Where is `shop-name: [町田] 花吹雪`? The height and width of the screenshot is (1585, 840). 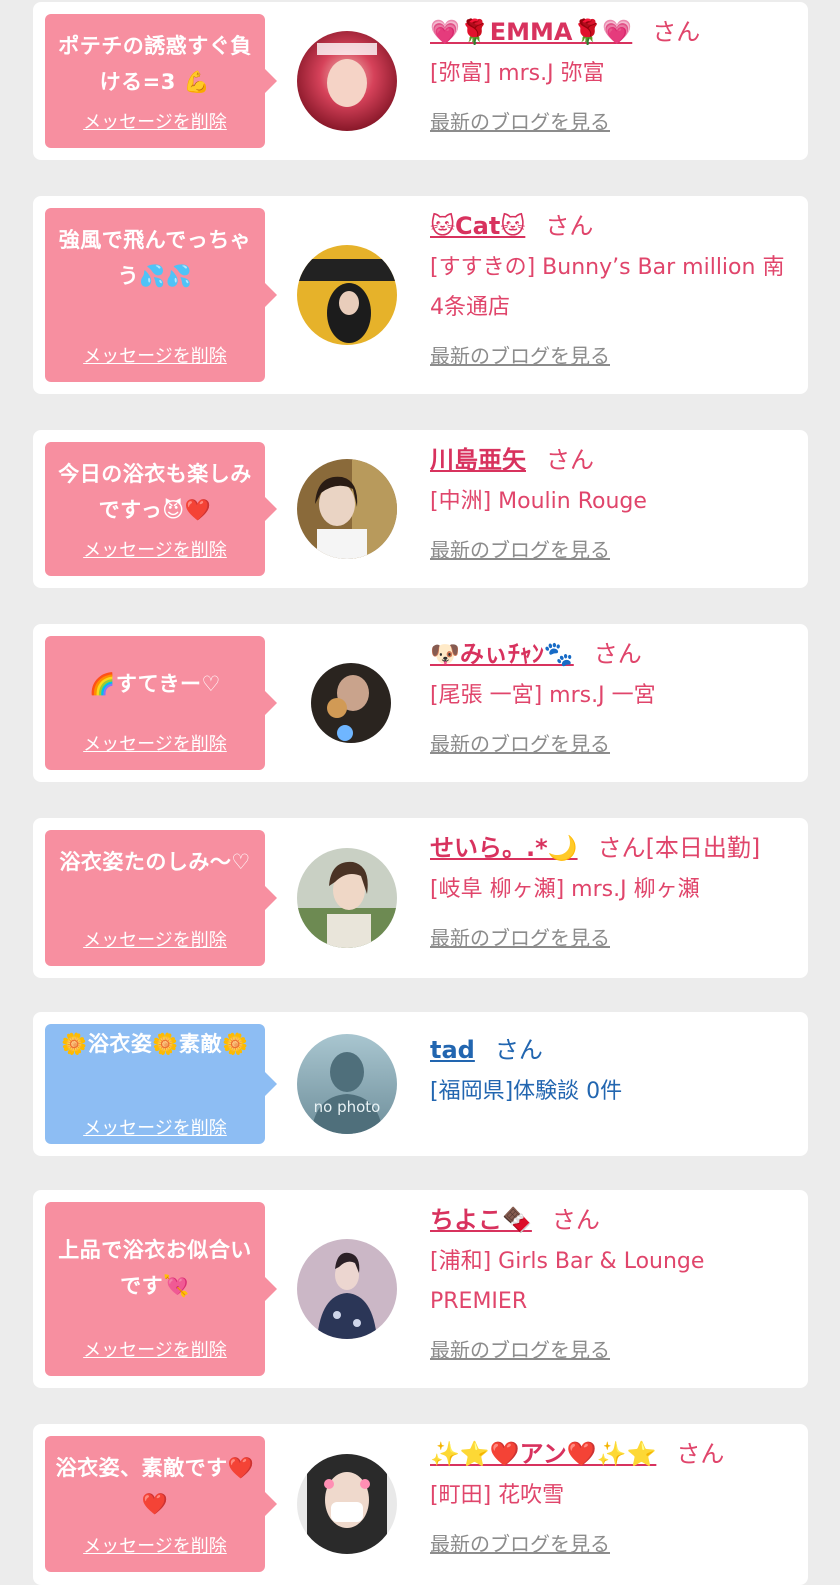 shop-name: [町田] 花吹雪 is located at coordinates (497, 1495).